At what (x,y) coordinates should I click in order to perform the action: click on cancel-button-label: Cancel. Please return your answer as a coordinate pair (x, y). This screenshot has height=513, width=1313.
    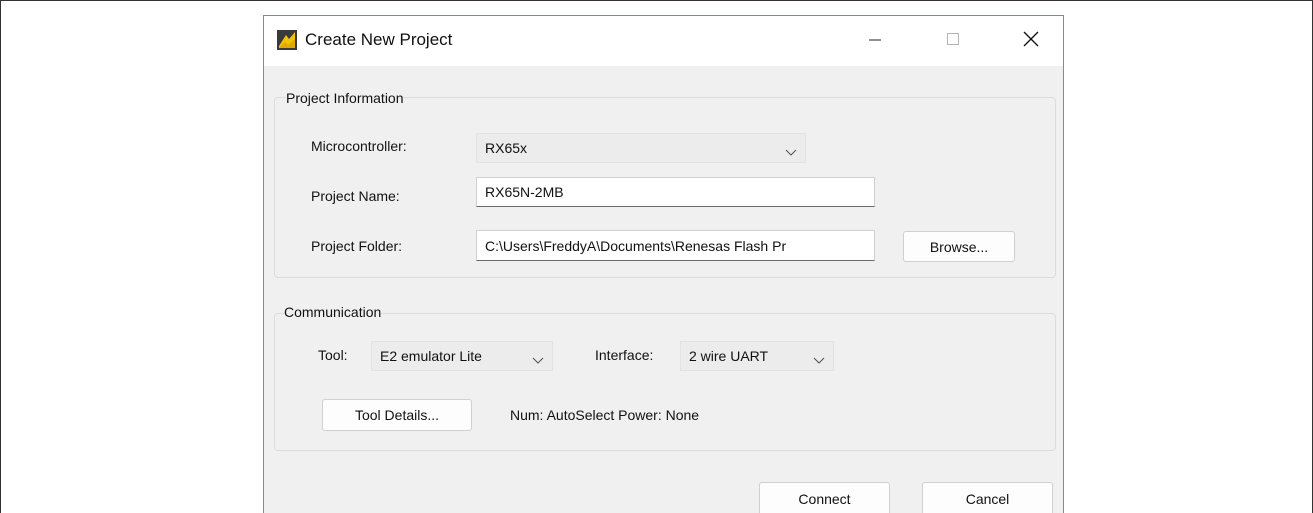
    Looking at the image, I should click on (987, 499).